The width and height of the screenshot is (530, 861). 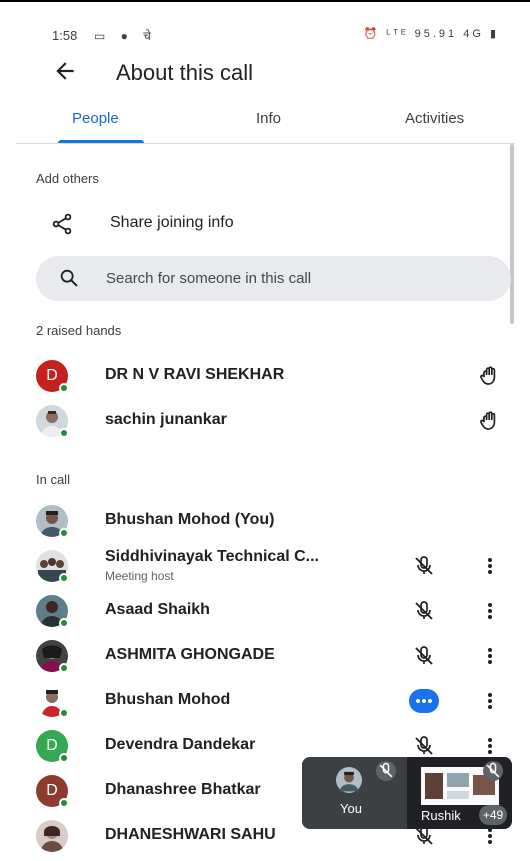 What do you see at coordinates (65, 71) in the screenshot?
I see `back-arrow-icon` at bounding box center [65, 71].